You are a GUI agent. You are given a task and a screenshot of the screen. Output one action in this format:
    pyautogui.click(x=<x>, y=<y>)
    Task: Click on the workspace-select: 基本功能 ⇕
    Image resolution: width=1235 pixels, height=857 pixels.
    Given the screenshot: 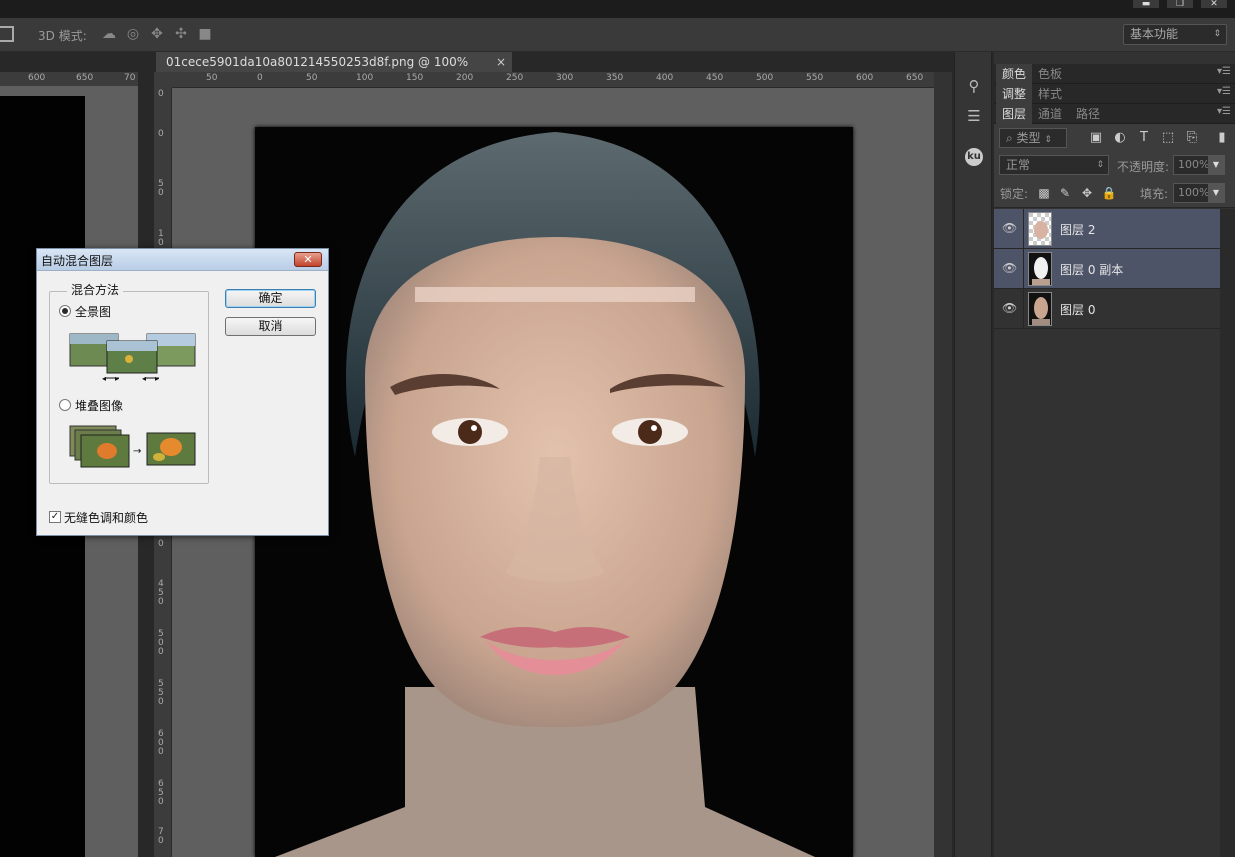 What is the action you would take?
    pyautogui.click(x=1175, y=34)
    